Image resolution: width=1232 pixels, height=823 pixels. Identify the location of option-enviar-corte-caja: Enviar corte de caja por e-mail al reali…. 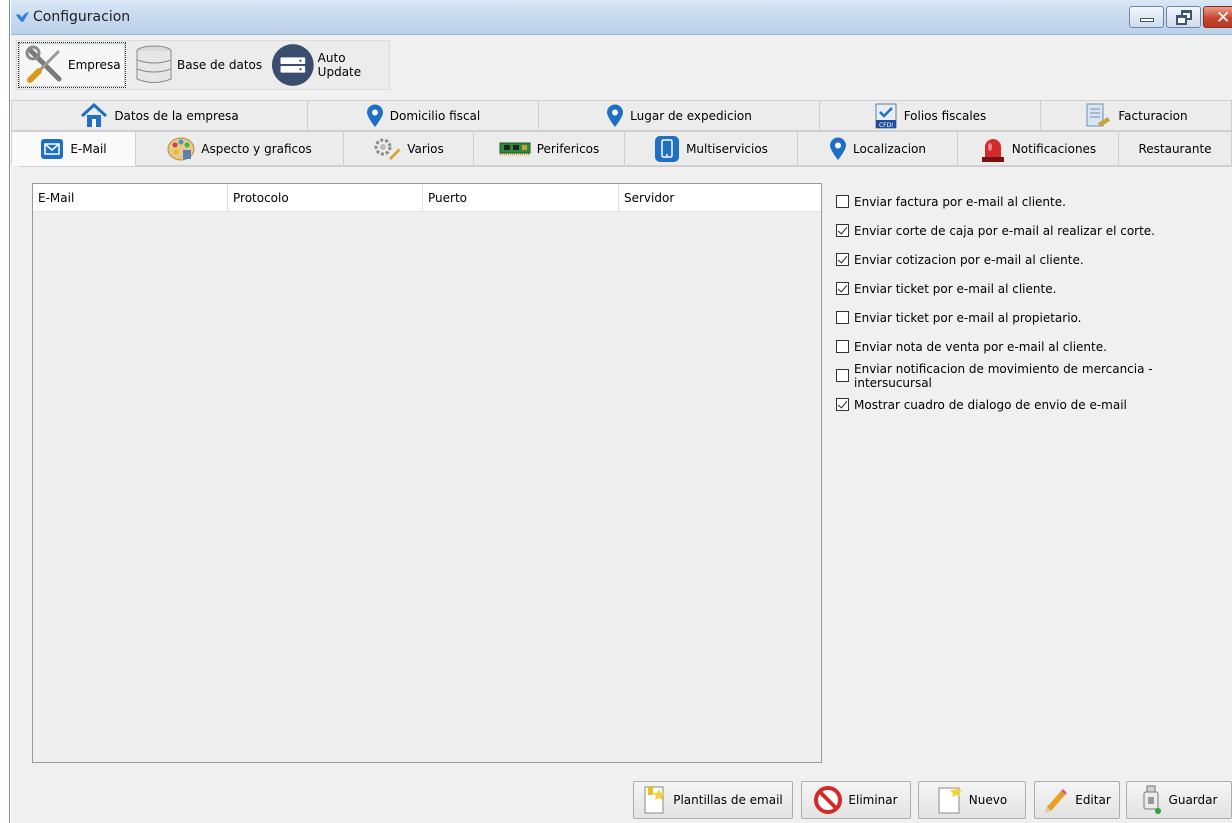
(1034, 230).